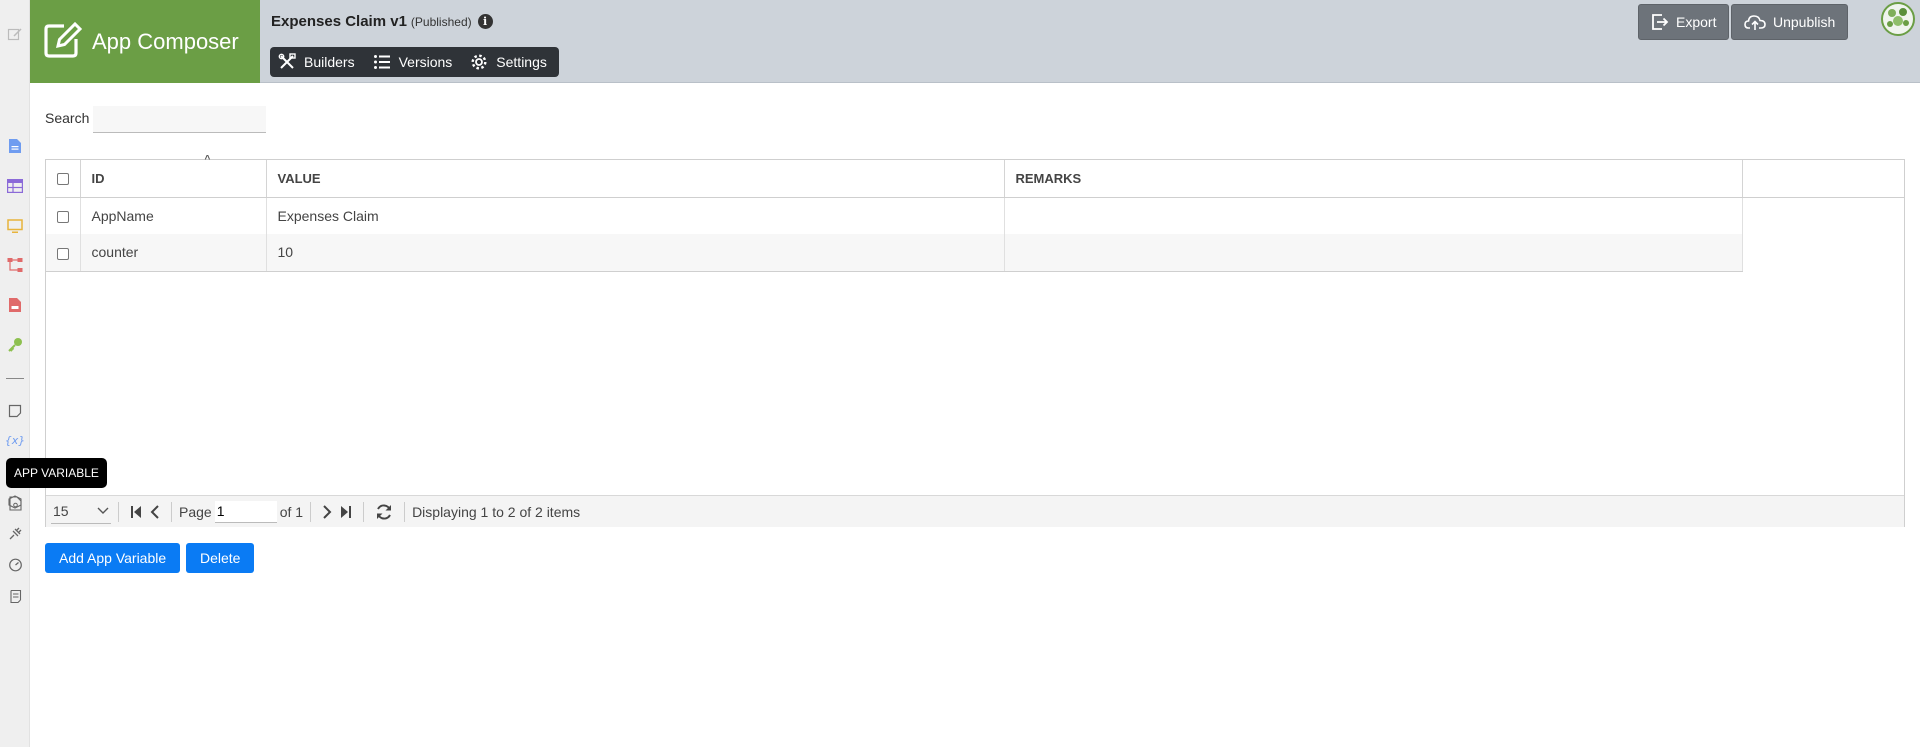 The height and width of the screenshot is (747, 1920). What do you see at coordinates (81, 512) in the screenshot?
I see `page-size-select: 15` at bounding box center [81, 512].